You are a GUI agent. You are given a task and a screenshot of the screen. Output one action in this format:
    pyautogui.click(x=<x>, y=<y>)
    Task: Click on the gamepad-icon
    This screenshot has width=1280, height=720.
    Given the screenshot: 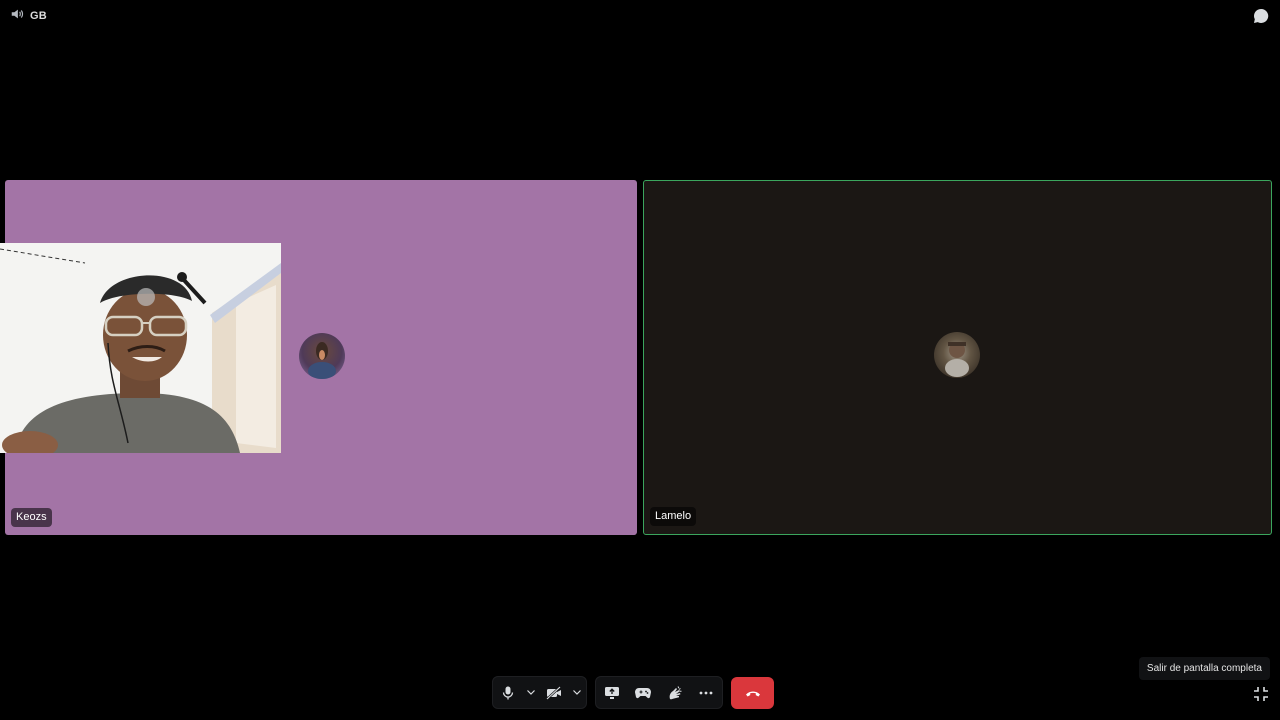 What is the action you would take?
    pyautogui.click(x=643, y=693)
    